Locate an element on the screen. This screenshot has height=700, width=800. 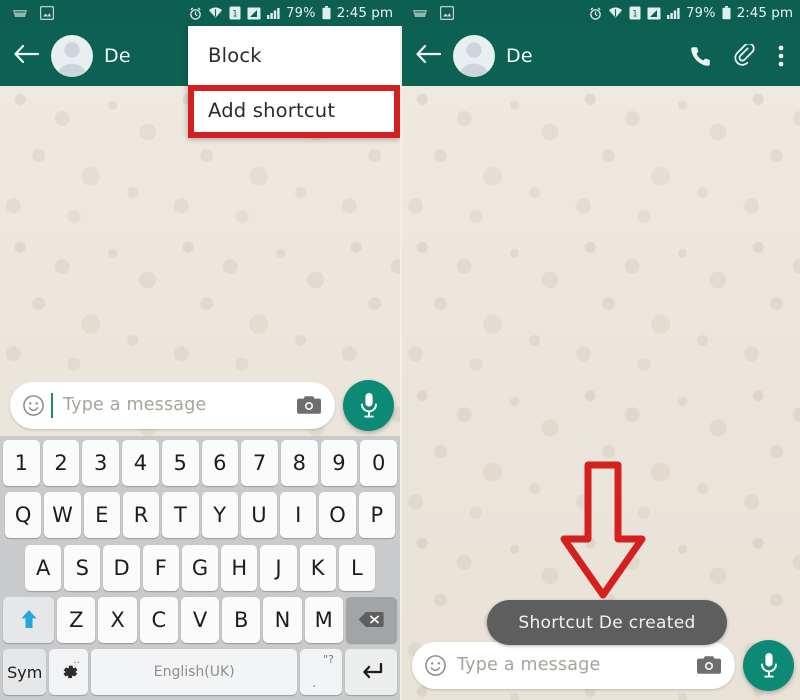
gear-icon: ․․ is located at coordinates (69, 672).